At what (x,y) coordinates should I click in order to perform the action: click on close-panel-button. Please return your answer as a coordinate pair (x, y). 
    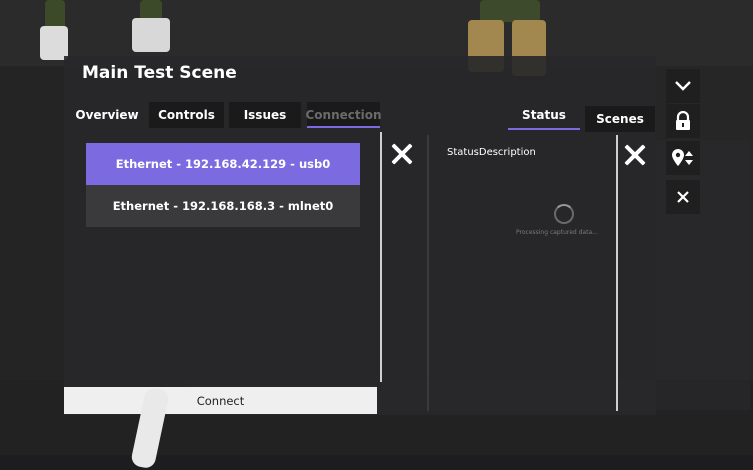
    Looking at the image, I should click on (683, 197).